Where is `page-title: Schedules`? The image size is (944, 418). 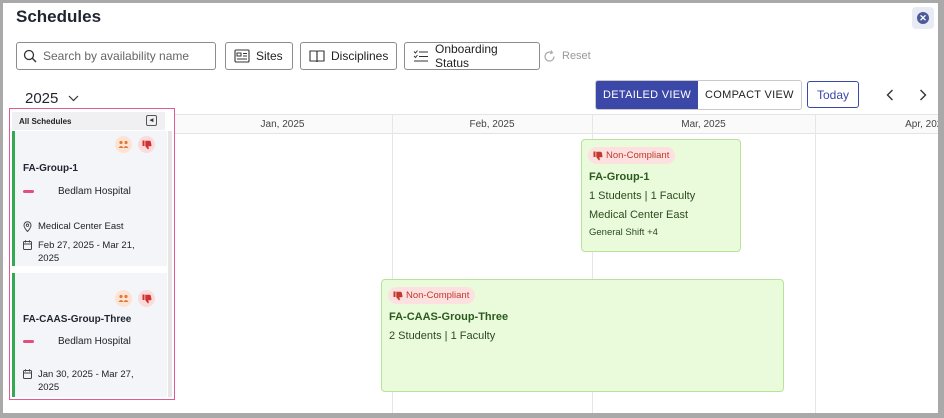 page-title: Schedules is located at coordinates (59, 16).